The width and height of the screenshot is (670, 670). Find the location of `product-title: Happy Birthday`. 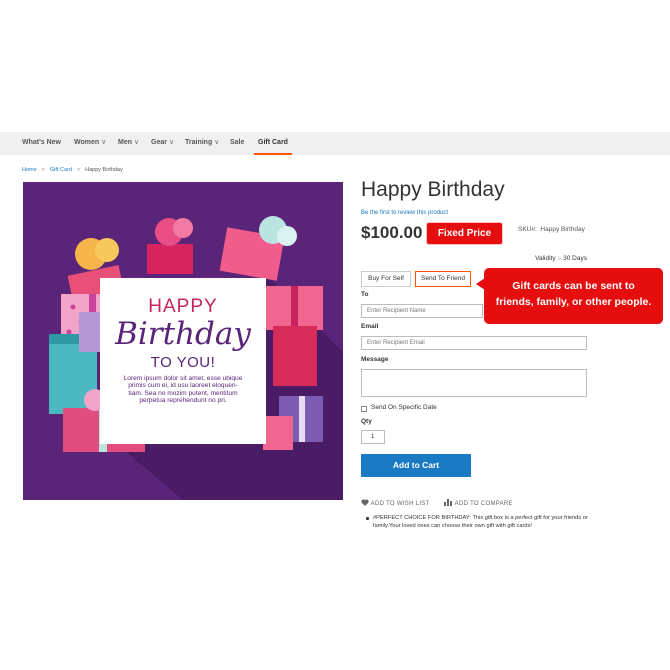

product-title: Happy Birthday is located at coordinates (433, 189).